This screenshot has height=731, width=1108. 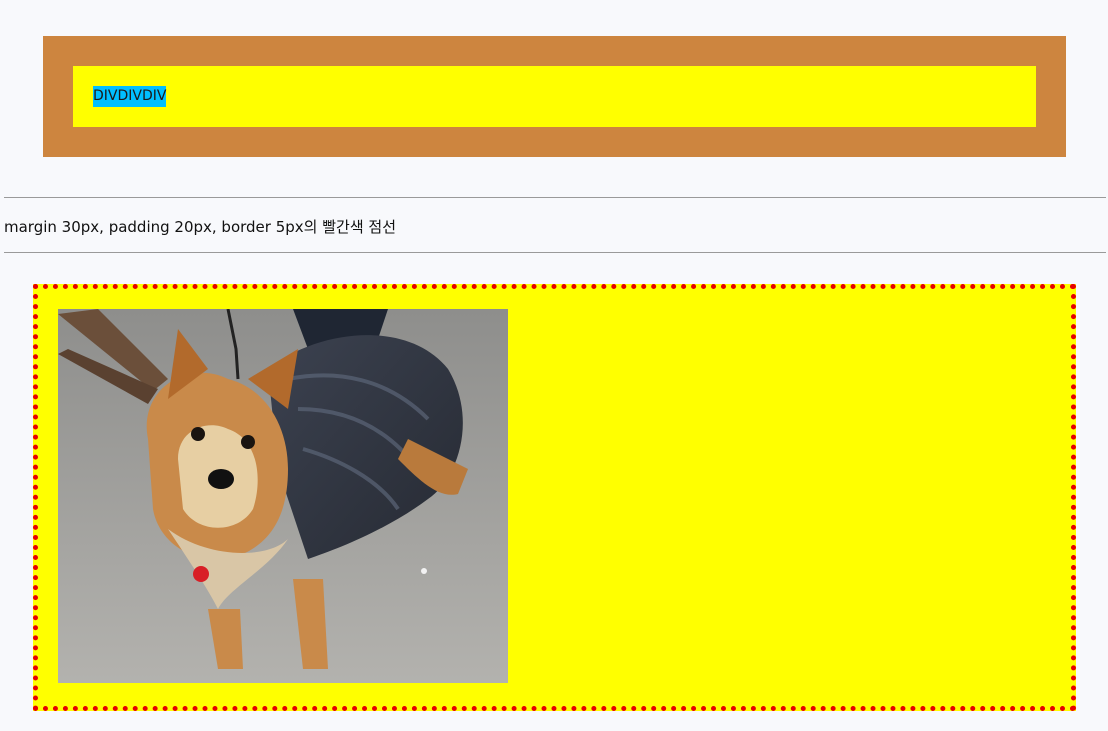 I want to click on inner-yellow-box: DIVDIVDIV, so click(x=554, y=96).